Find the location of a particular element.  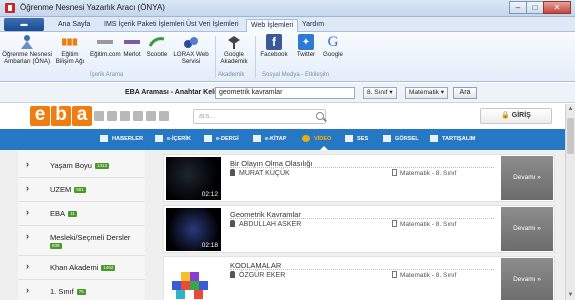

subject-select: Matematik ▾ is located at coordinates (427, 93).